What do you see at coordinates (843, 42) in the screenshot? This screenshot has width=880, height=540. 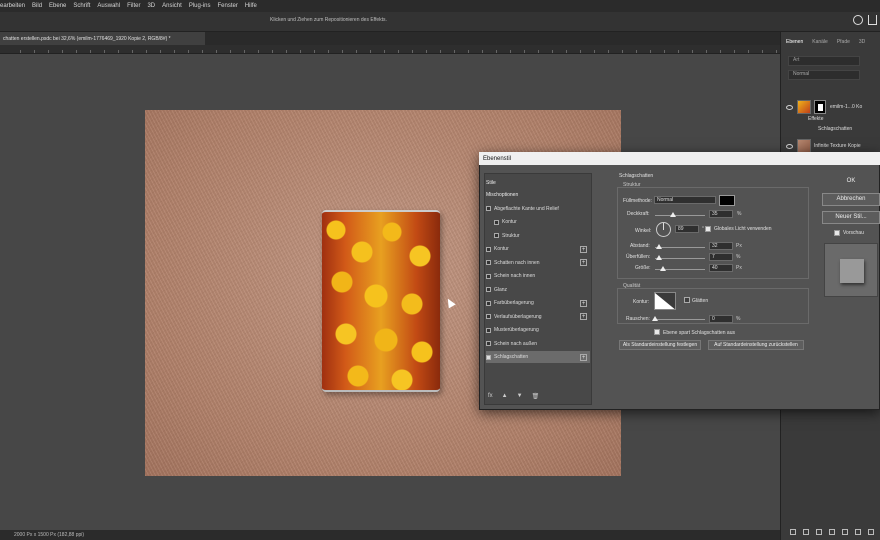 I see `panel-tab: Pfade` at bounding box center [843, 42].